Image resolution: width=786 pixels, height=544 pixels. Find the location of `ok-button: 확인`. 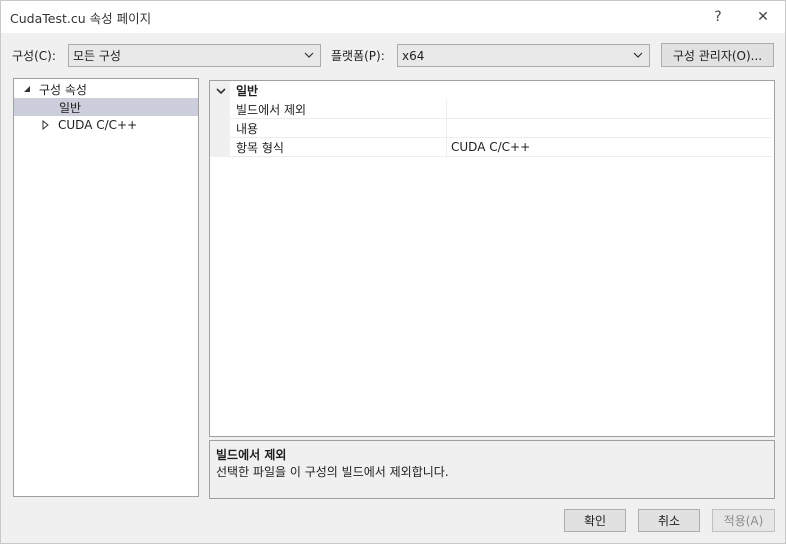

ok-button: 확인 is located at coordinates (595, 520).